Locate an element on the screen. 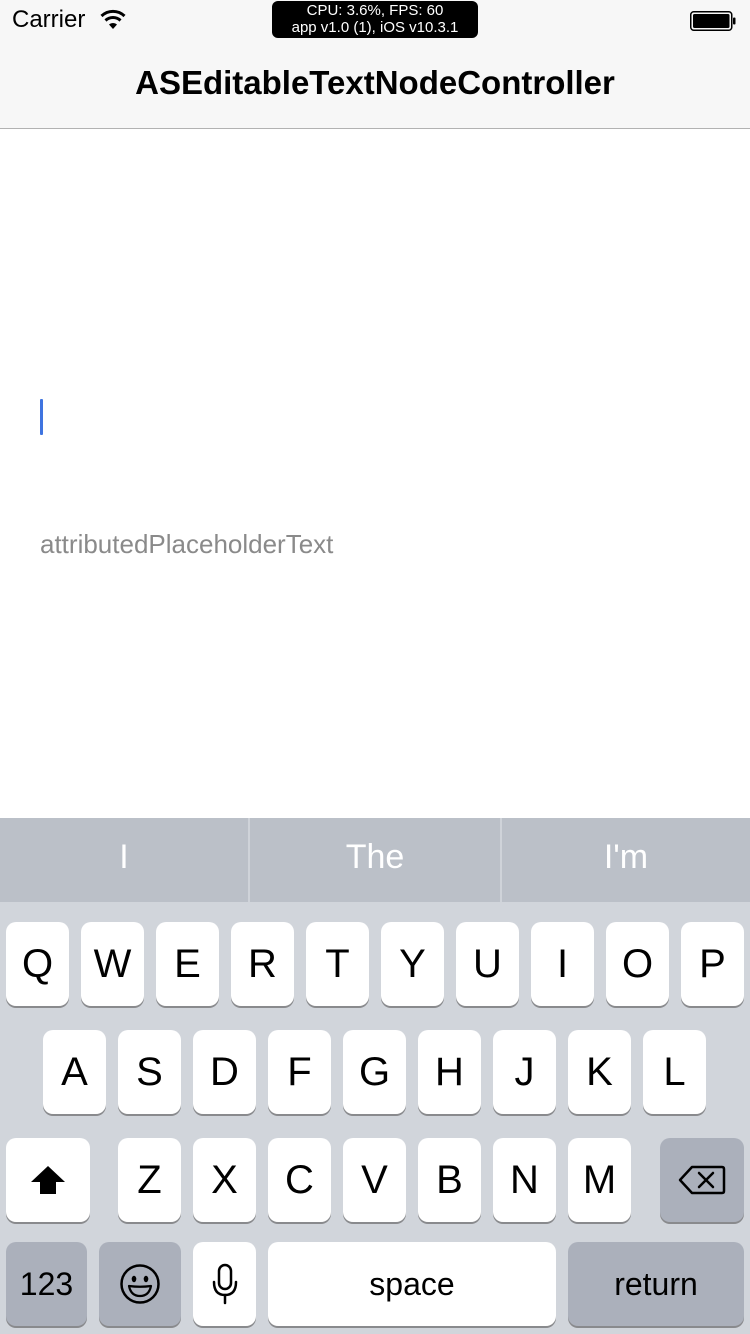 The width and height of the screenshot is (750, 1334). key-h: H is located at coordinates (449, 1072).